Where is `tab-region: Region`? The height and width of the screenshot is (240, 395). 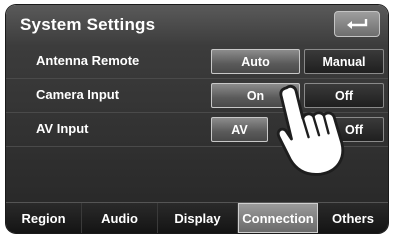 tab-region: Region is located at coordinates (44, 218).